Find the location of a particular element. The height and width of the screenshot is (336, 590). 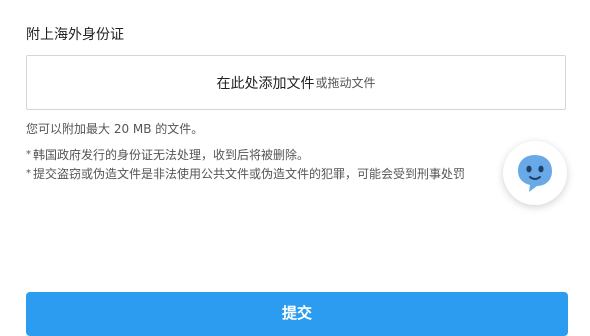

notice-item: * 韩国政府发行的身份证无法处理，收到后将被删除。 is located at coordinates (167, 155).